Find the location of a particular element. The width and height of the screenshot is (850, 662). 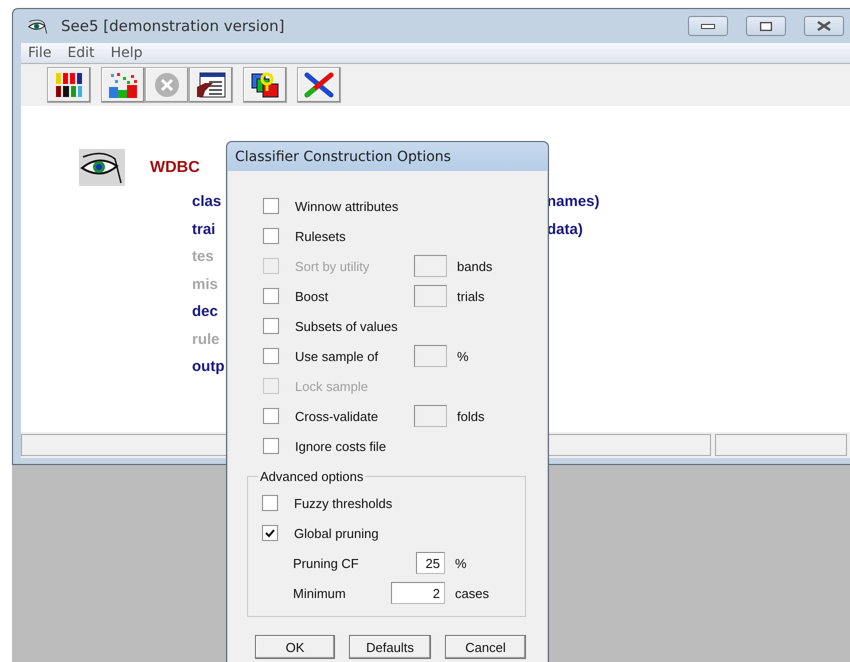

dialog-button: OK is located at coordinates (295, 647).